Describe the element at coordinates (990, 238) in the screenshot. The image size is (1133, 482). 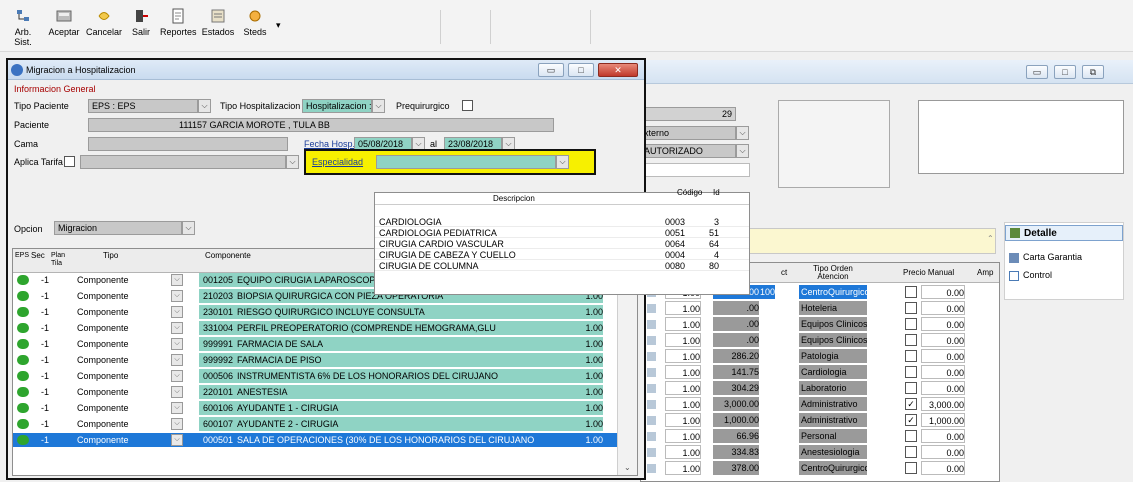
I see `scroll-arrow-icon: ⌃` at that location.